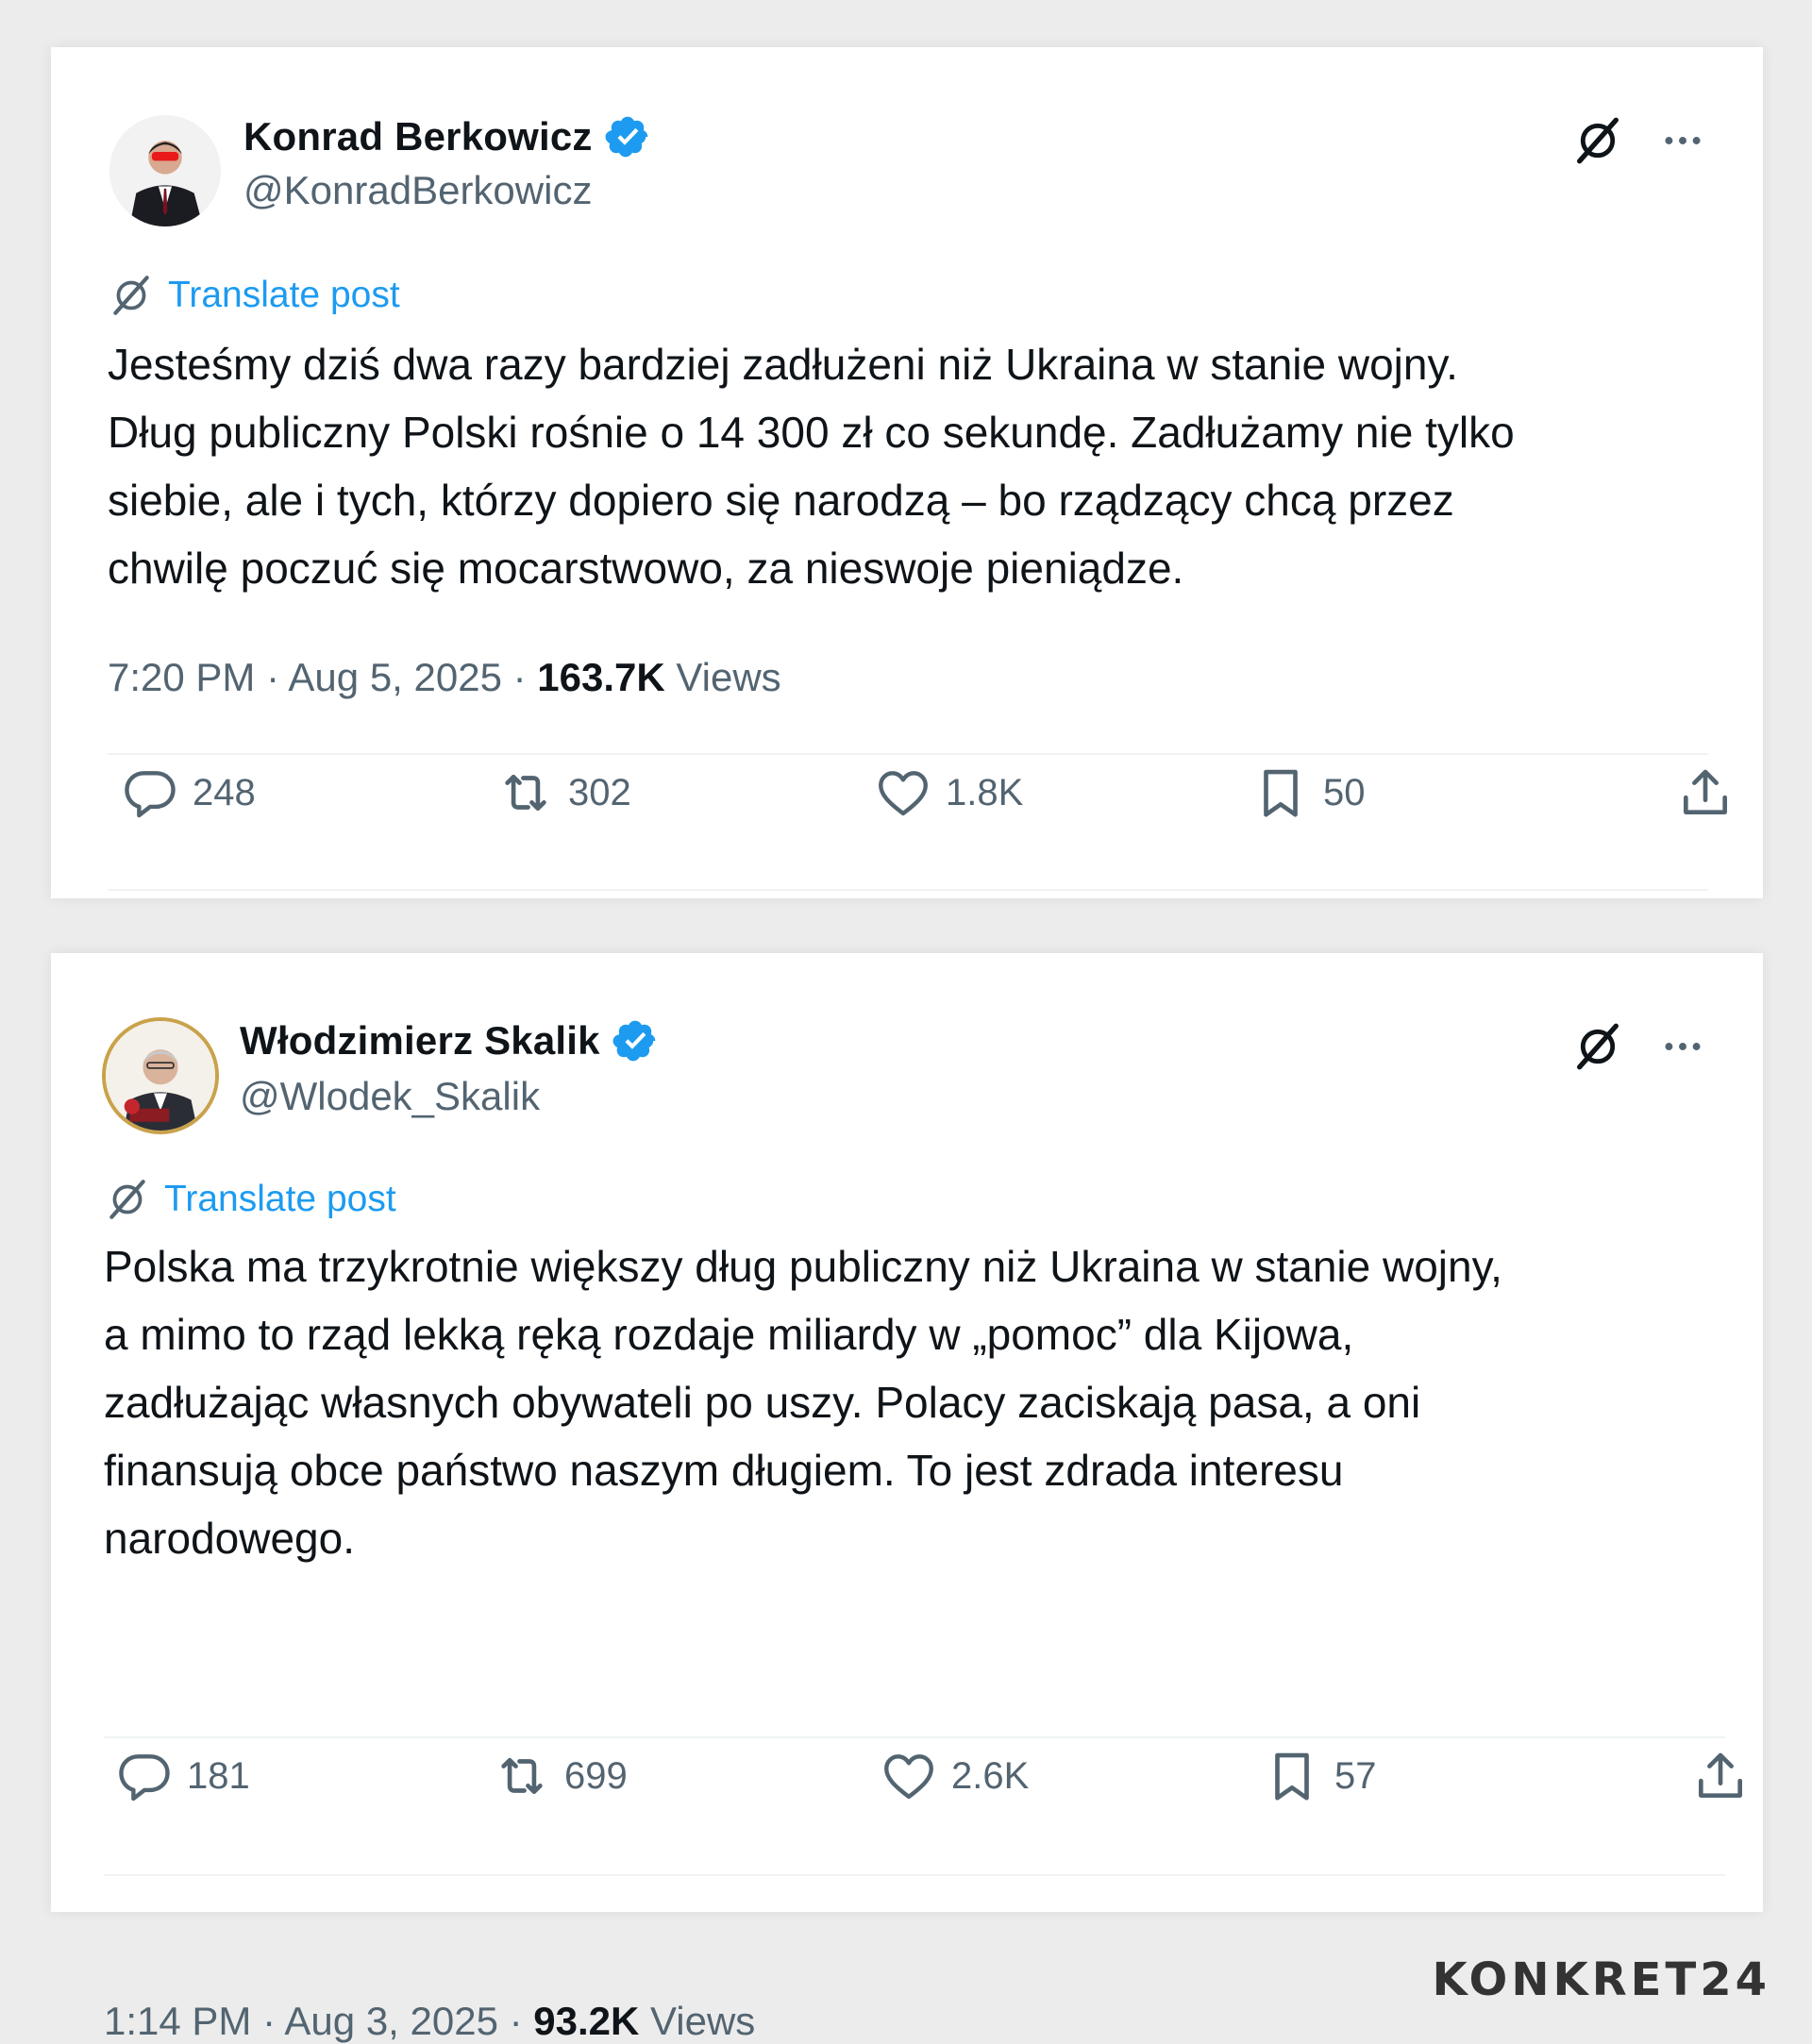 The height and width of the screenshot is (2044, 1812). I want to click on post-meta: 7:20 PM · Aug 5, 2025 · 163.7K Views, so click(444, 678).